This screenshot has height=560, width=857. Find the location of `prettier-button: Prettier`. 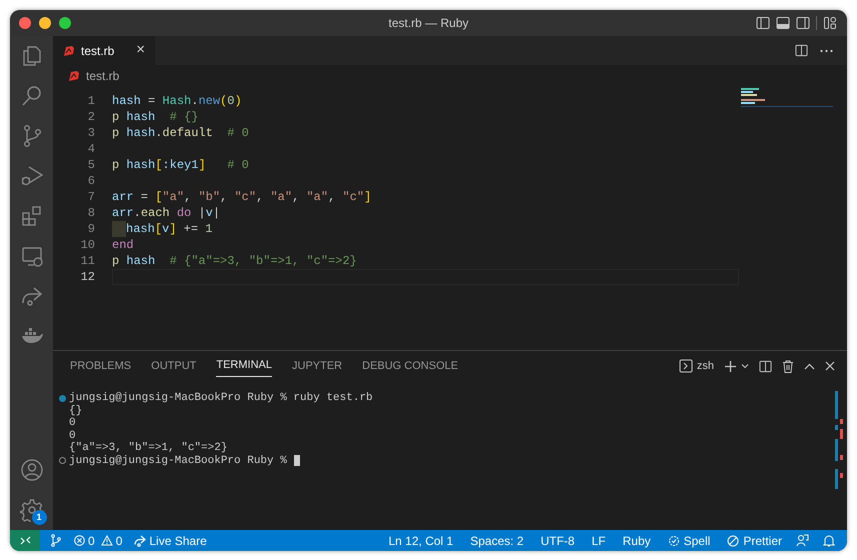

prettier-button: Prettier is located at coordinates (754, 541).